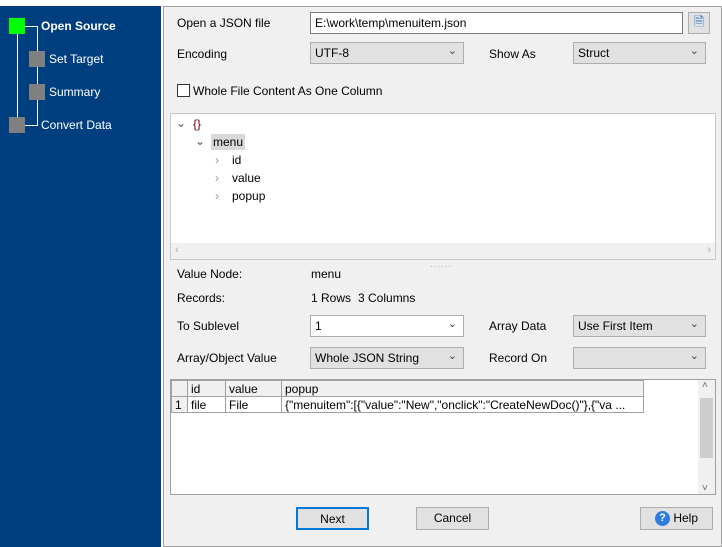  I want to click on help-button: ? Help, so click(676, 518).